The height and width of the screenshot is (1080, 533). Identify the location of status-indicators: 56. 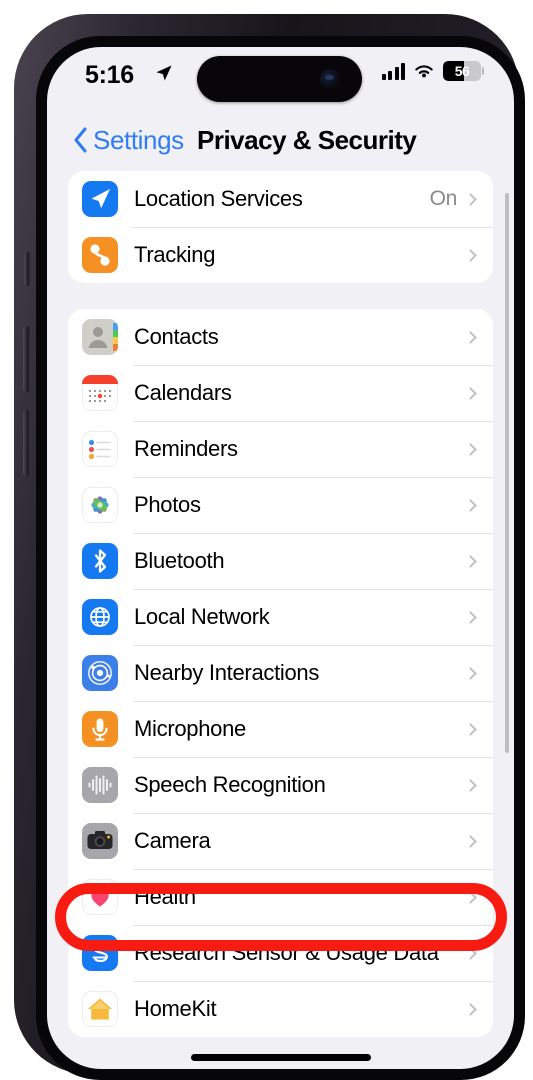
(432, 71).